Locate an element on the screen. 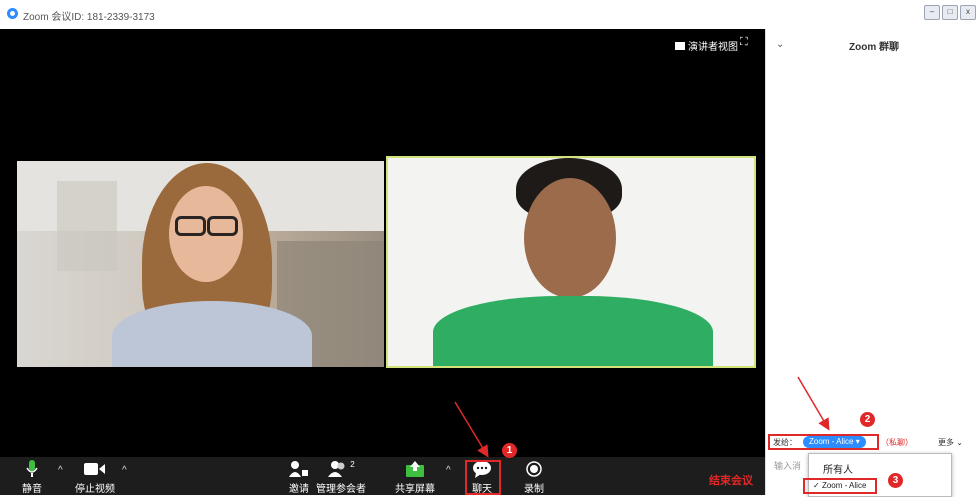 The image size is (976, 497). arrow-to-recipient is located at coordinates (813, 403).